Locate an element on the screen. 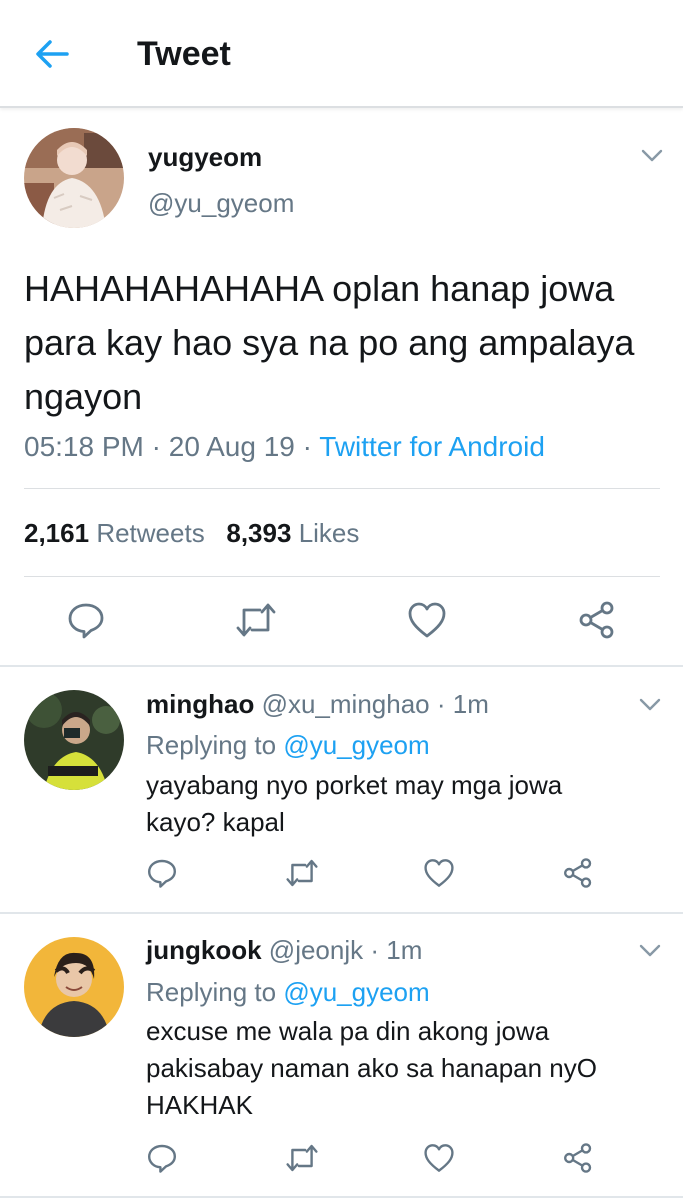 The height and width of the screenshot is (1200, 683). back-button is located at coordinates (52, 54).